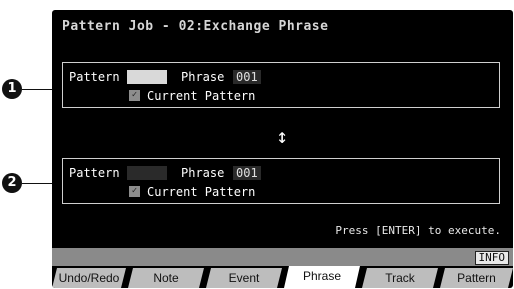 The height and width of the screenshot is (289, 514). What do you see at coordinates (195, 26) in the screenshot?
I see `page-title: Pattern Job - 02:Exchange Phrase` at bounding box center [195, 26].